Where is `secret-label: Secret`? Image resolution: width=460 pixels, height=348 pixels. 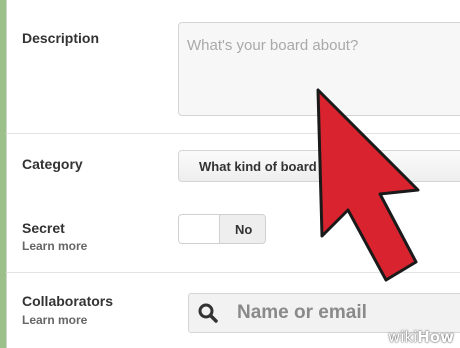
secret-label: Secret is located at coordinates (43, 228).